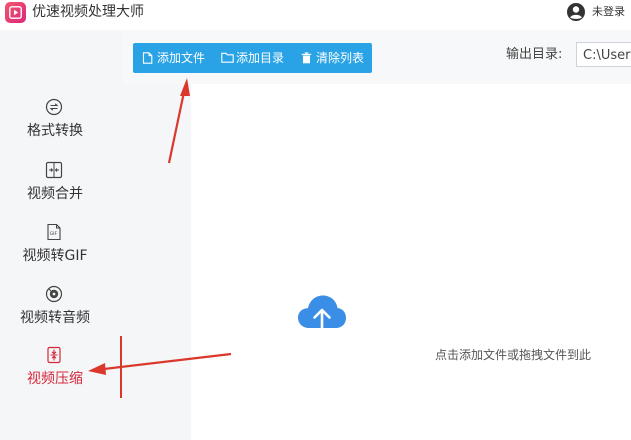 The height and width of the screenshot is (440, 631). What do you see at coordinates (55, 131) in the screenshot?
I see `sidebar-item-label: 格式转换` at bounding box center [55, 131].